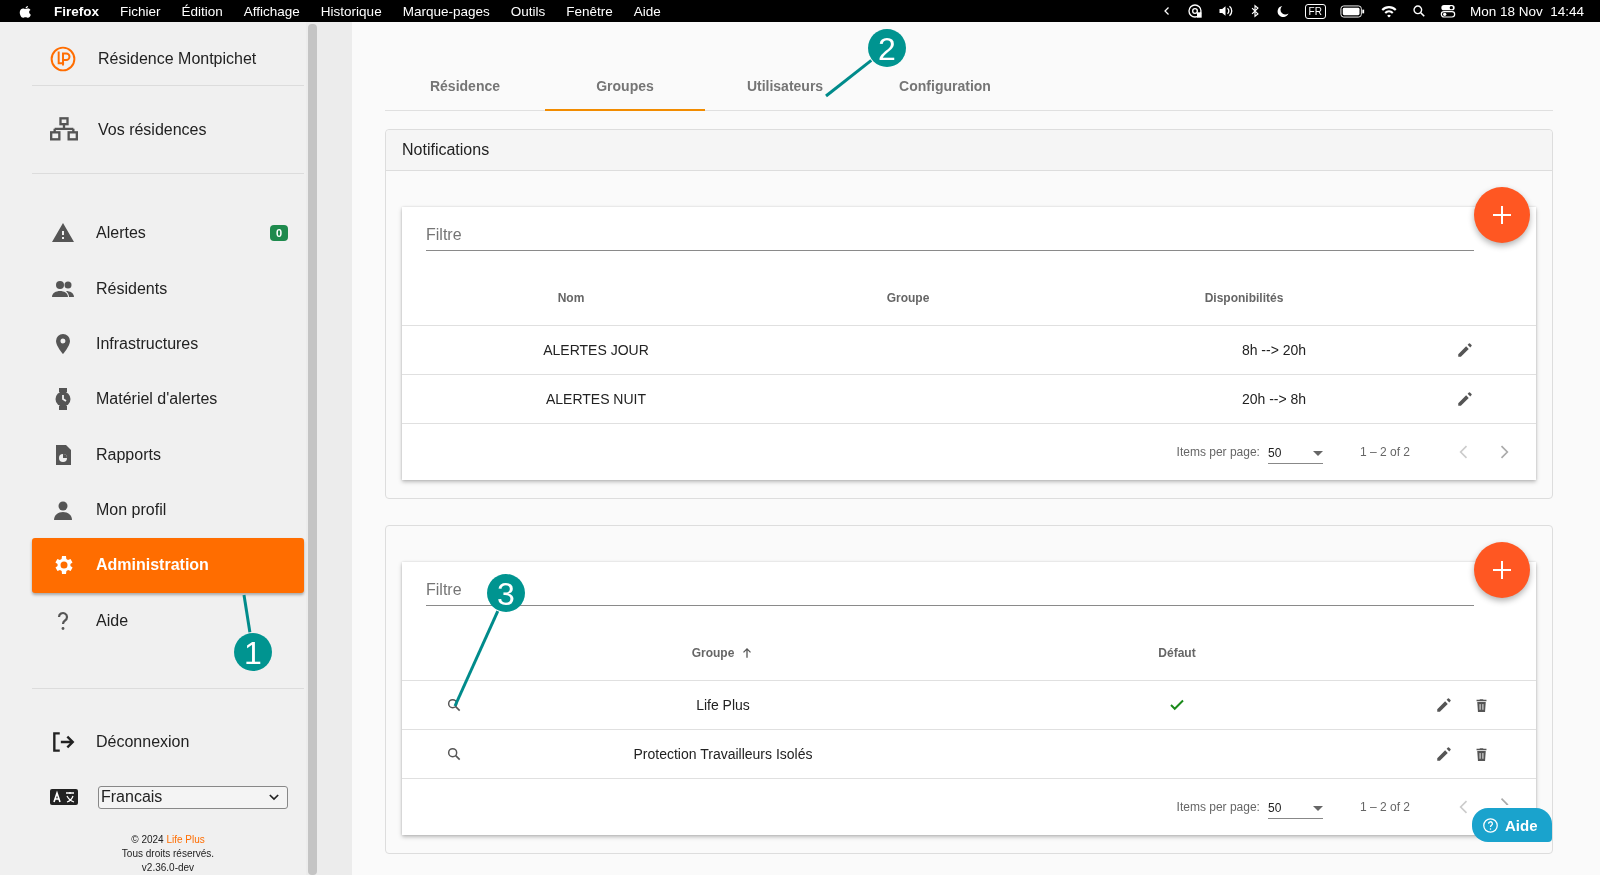  I want to click on wifi-icon, so click(1388, 11).